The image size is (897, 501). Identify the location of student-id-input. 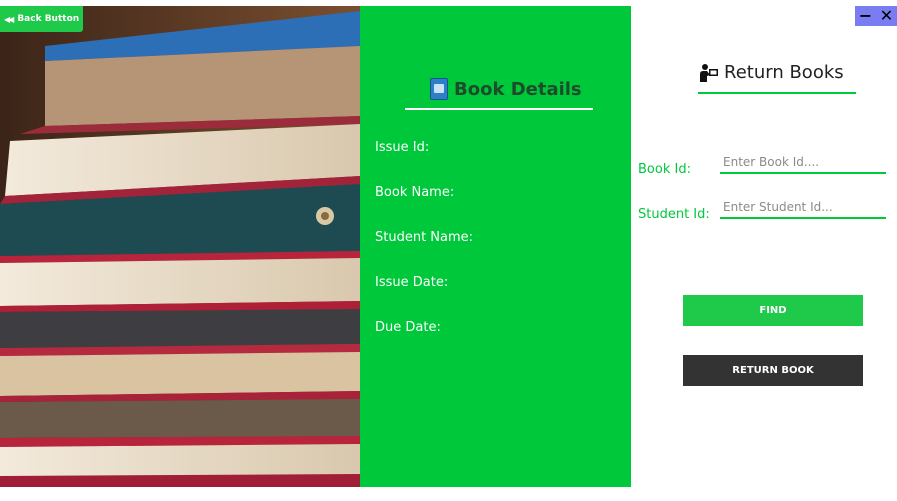
(803, 208).